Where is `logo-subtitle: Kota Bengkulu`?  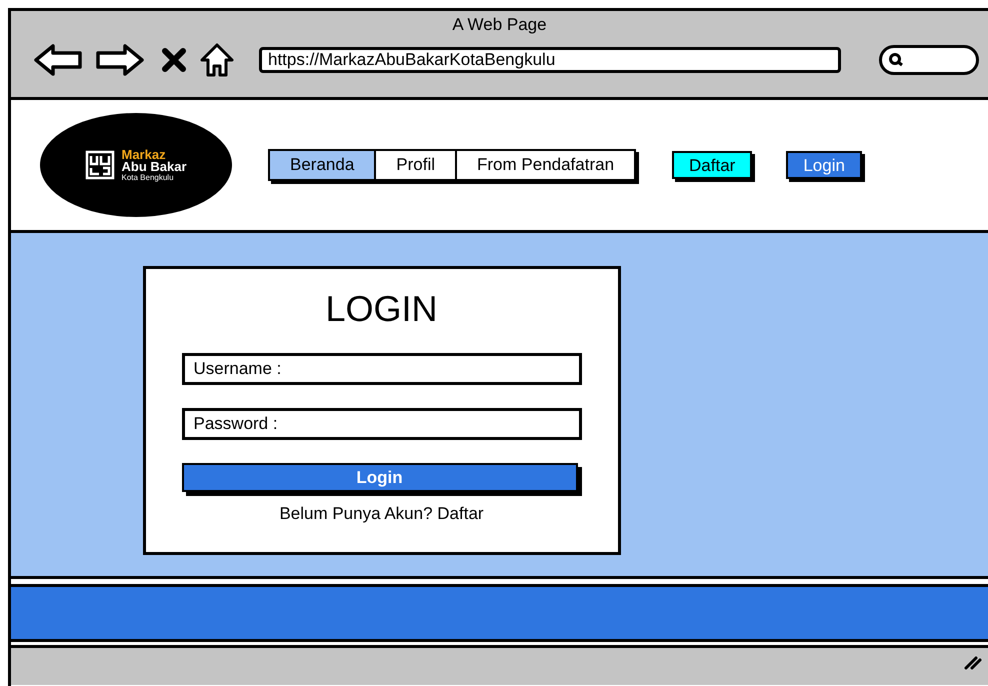 logo-subtitle: Kota Bengkulu is located at coordinates (148, 177).